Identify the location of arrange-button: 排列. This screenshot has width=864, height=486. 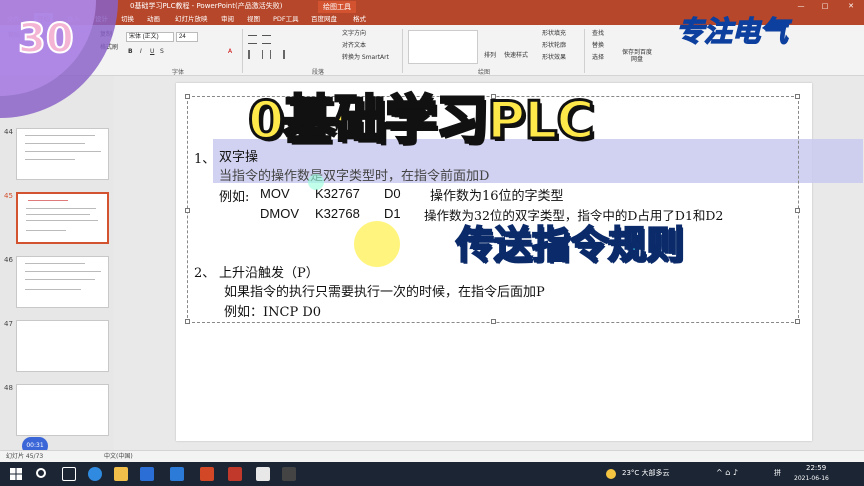
(490, 55).